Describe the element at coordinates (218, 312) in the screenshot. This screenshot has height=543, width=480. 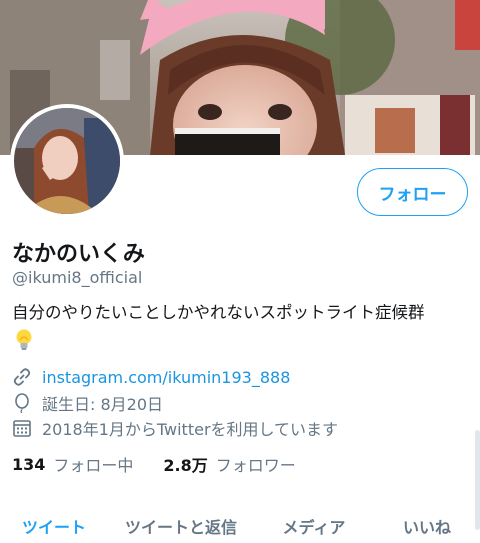
I see `bio-text: 自分のやりたいことしかやれないスポットライト症候群` at that location.